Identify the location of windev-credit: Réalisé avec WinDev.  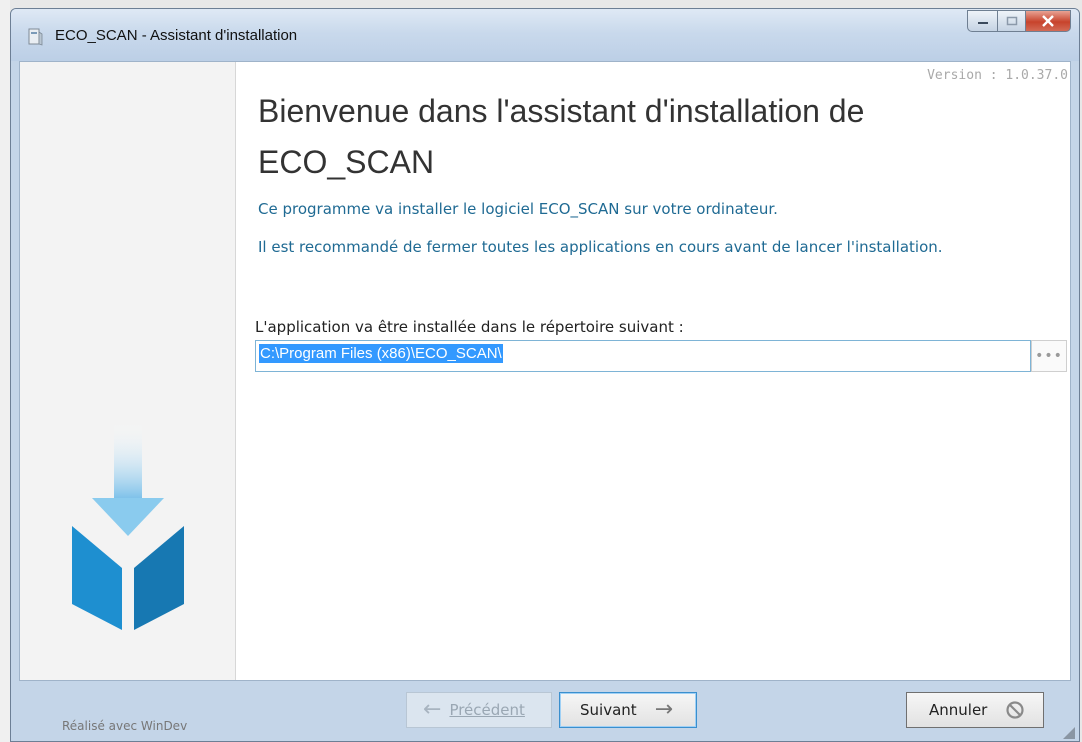
(125, 726).